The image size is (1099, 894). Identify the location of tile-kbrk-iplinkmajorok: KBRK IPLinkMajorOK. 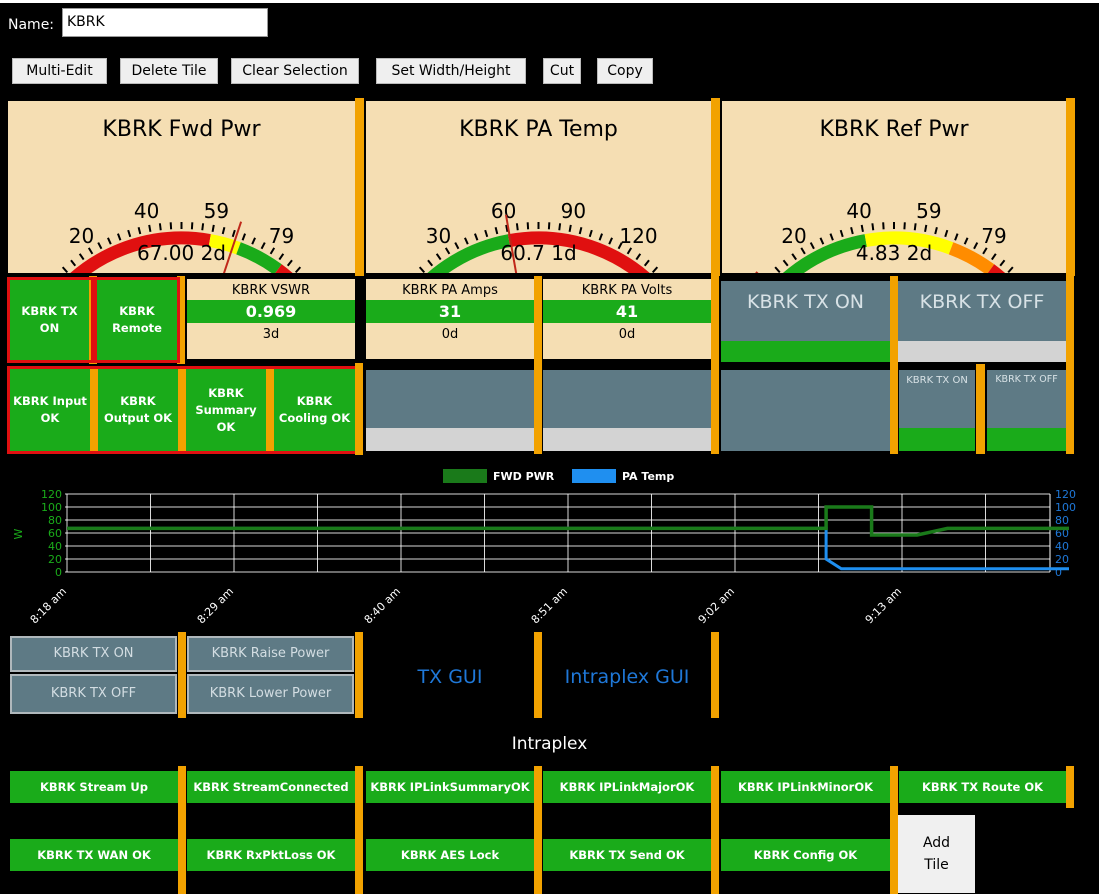
(627, 787).